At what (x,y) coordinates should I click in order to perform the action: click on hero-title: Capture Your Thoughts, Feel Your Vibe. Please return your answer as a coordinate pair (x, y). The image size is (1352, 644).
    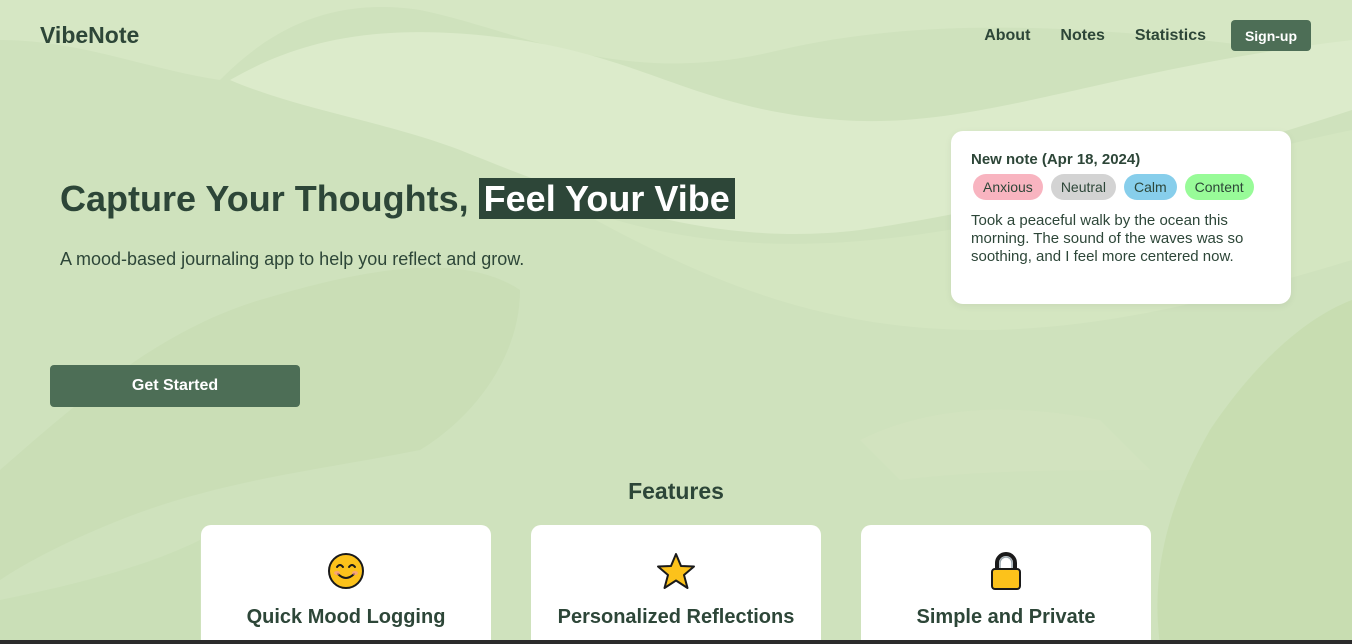
    Looking at the image, I should click on (397, 199).